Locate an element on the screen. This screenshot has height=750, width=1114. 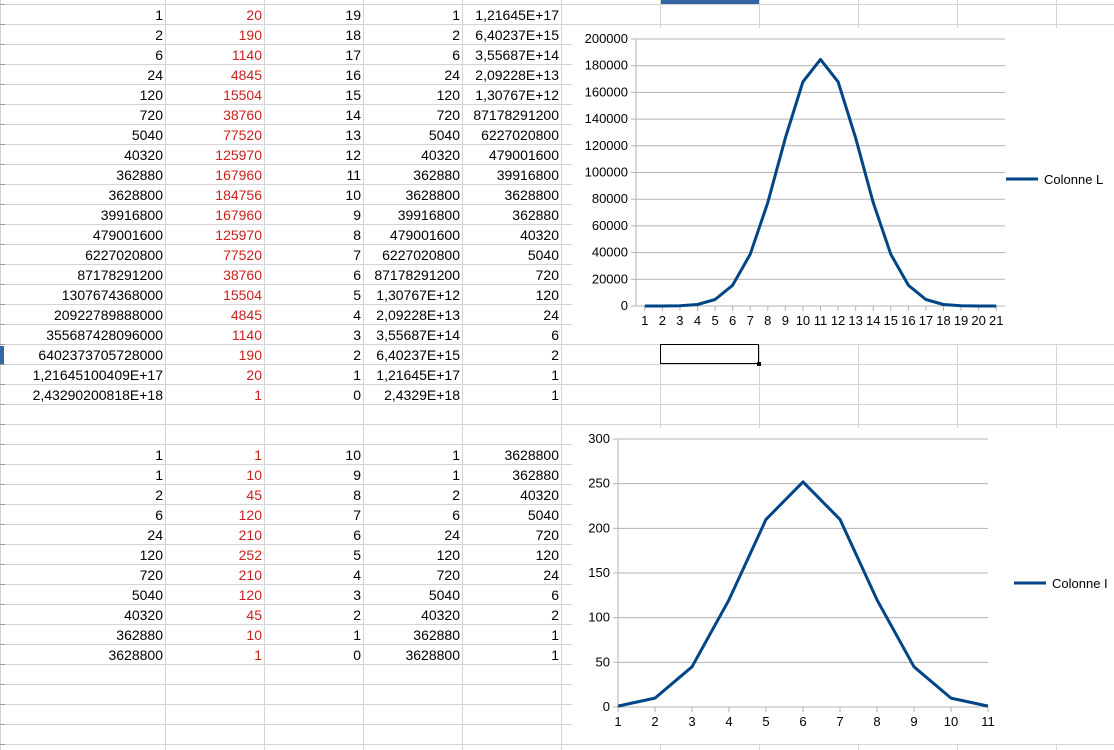
cell: 11 is located at coordinates (313, 175).